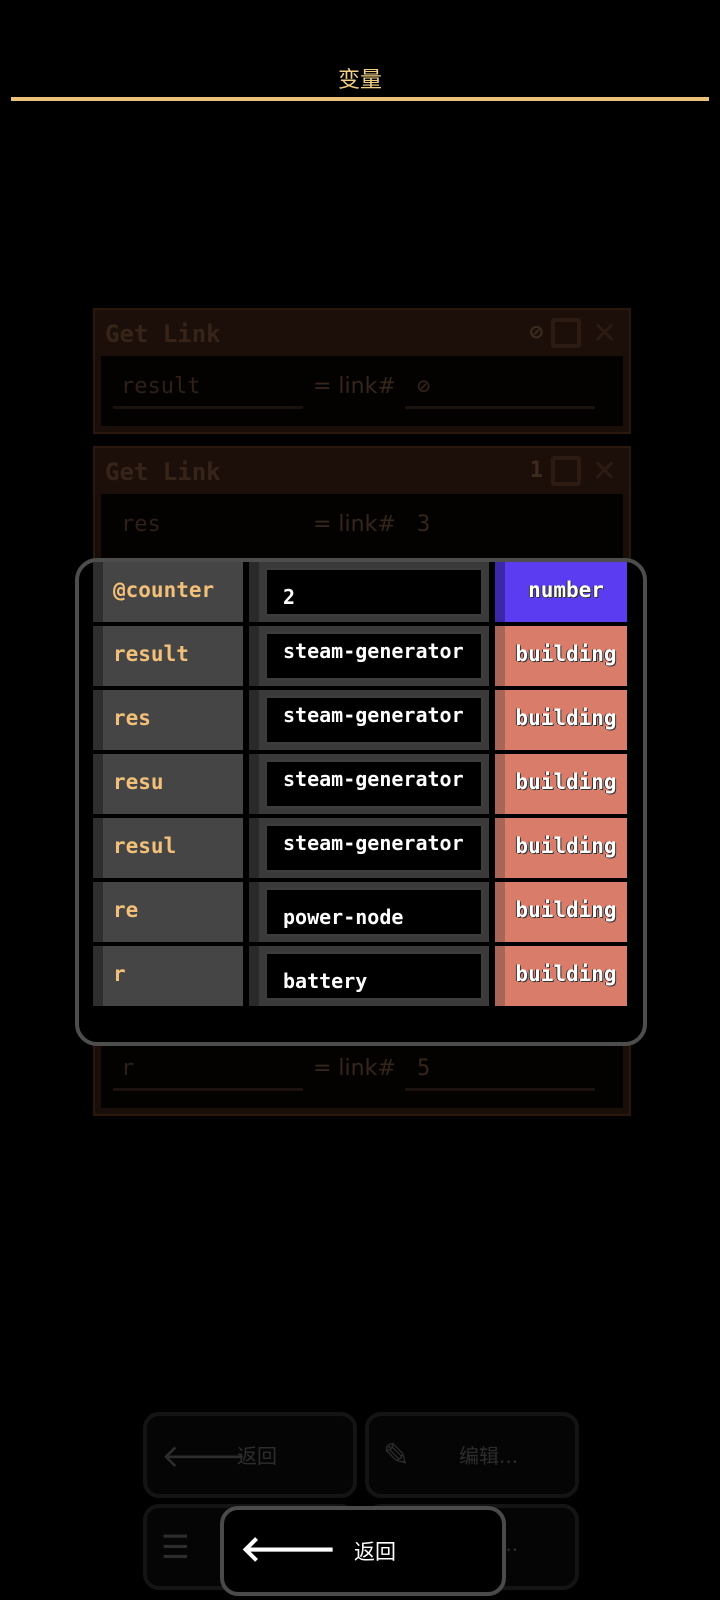 The image size is (720, 1600). I want to click on variable-name: @counter, so click(164, 590).